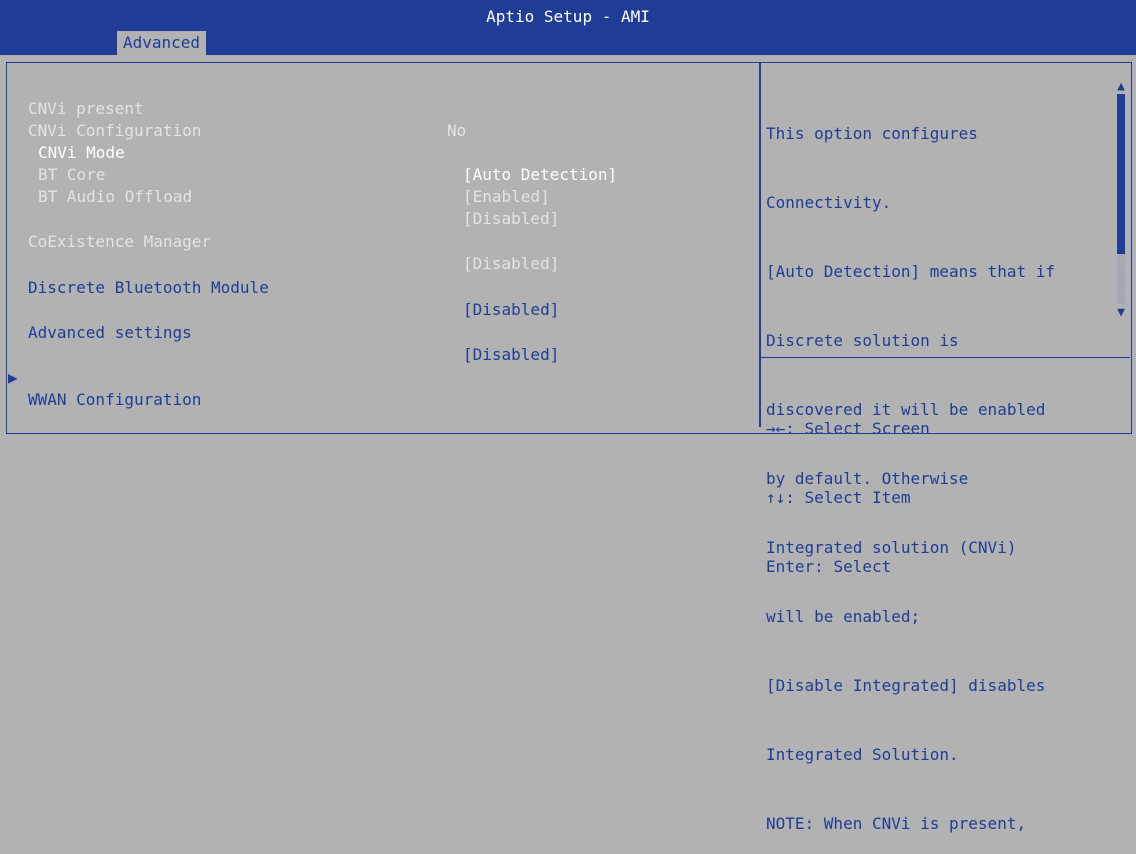  Describe the element at coordinates (1121, 174) in the screenshot. I see `scrollbar-thumb` at that location.